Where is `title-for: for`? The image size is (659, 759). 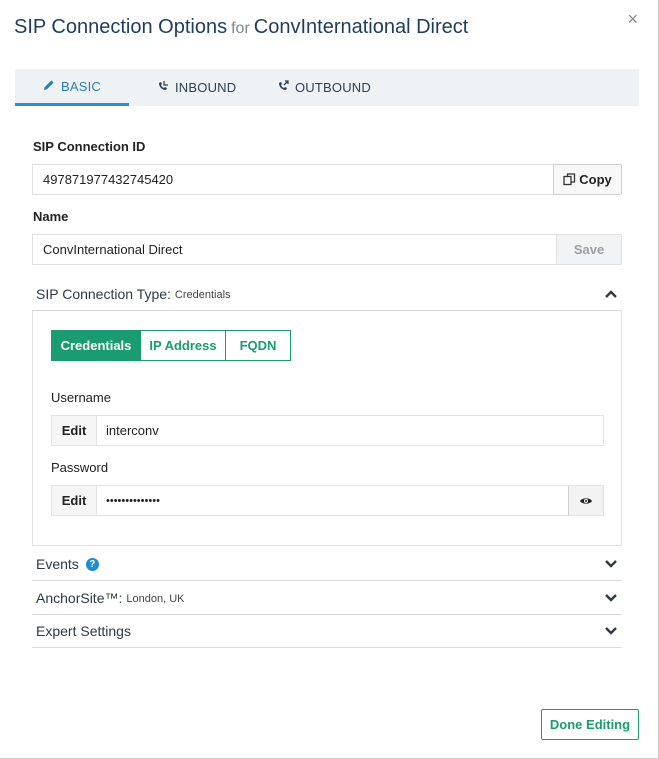 title-for: for is located at coordinates (240, 28).